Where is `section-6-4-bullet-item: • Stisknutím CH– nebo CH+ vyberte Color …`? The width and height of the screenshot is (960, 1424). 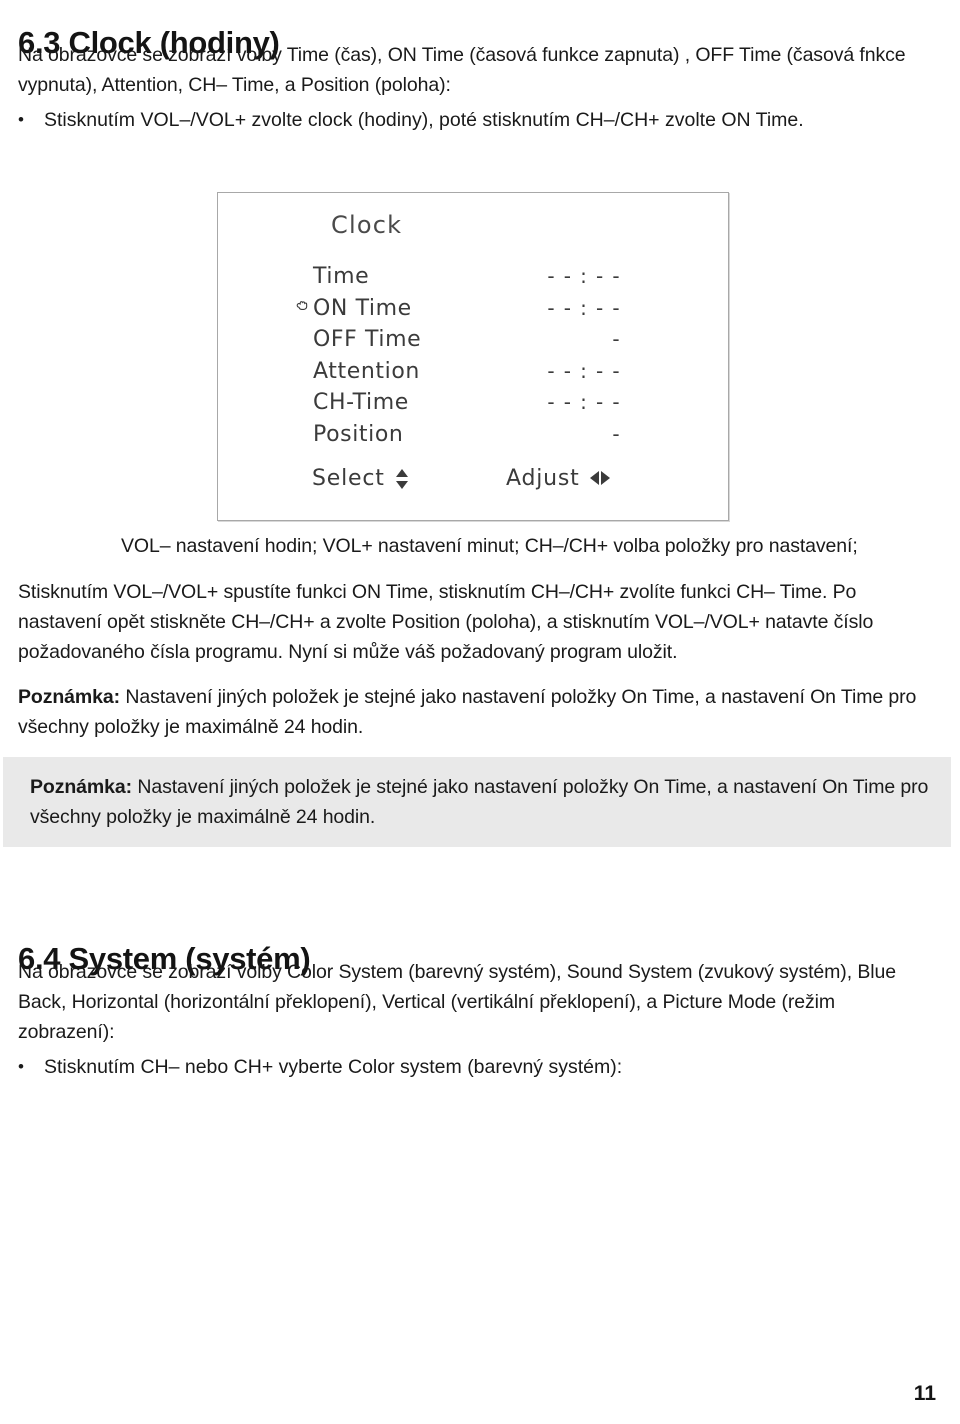
section-6-4-bullet-item: • Stisknutím CH– nebo CH+ vyberte Color … is located at coordinates (468, 1067).